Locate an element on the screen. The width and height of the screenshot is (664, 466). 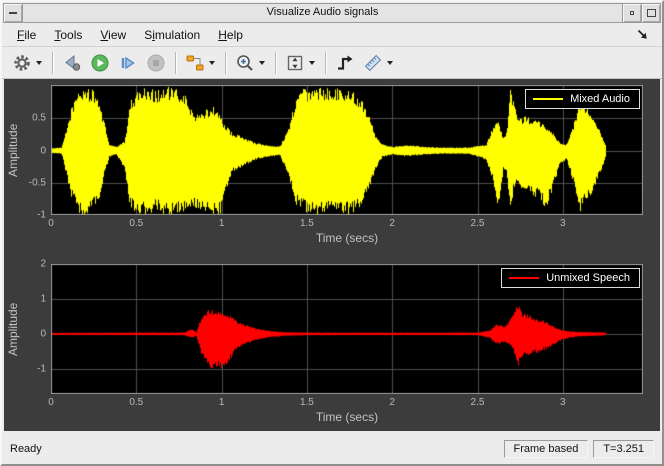
trigger-button is located at coordinates (345, 63).